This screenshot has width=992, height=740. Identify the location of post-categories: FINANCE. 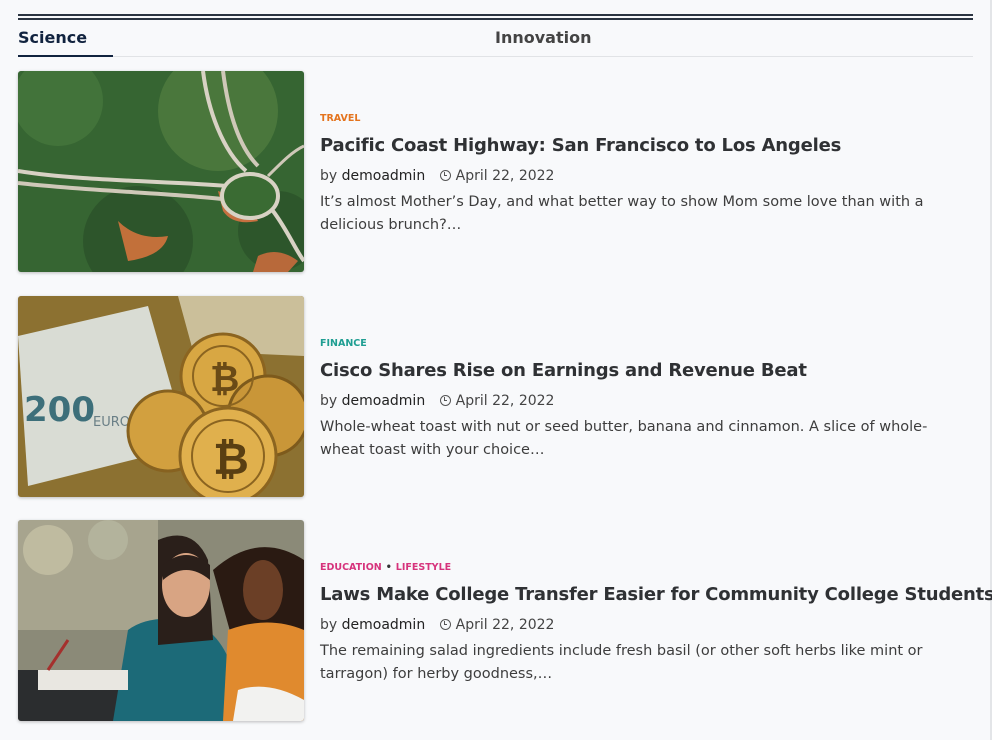
(645, 344).